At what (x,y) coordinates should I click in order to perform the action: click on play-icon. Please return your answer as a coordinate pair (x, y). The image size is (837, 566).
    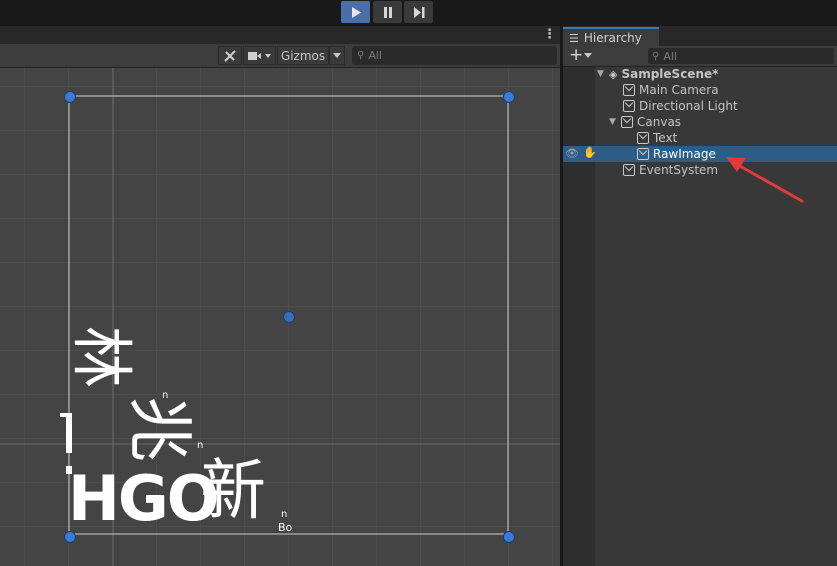
    Looking at the image, I should click on (356, 12).